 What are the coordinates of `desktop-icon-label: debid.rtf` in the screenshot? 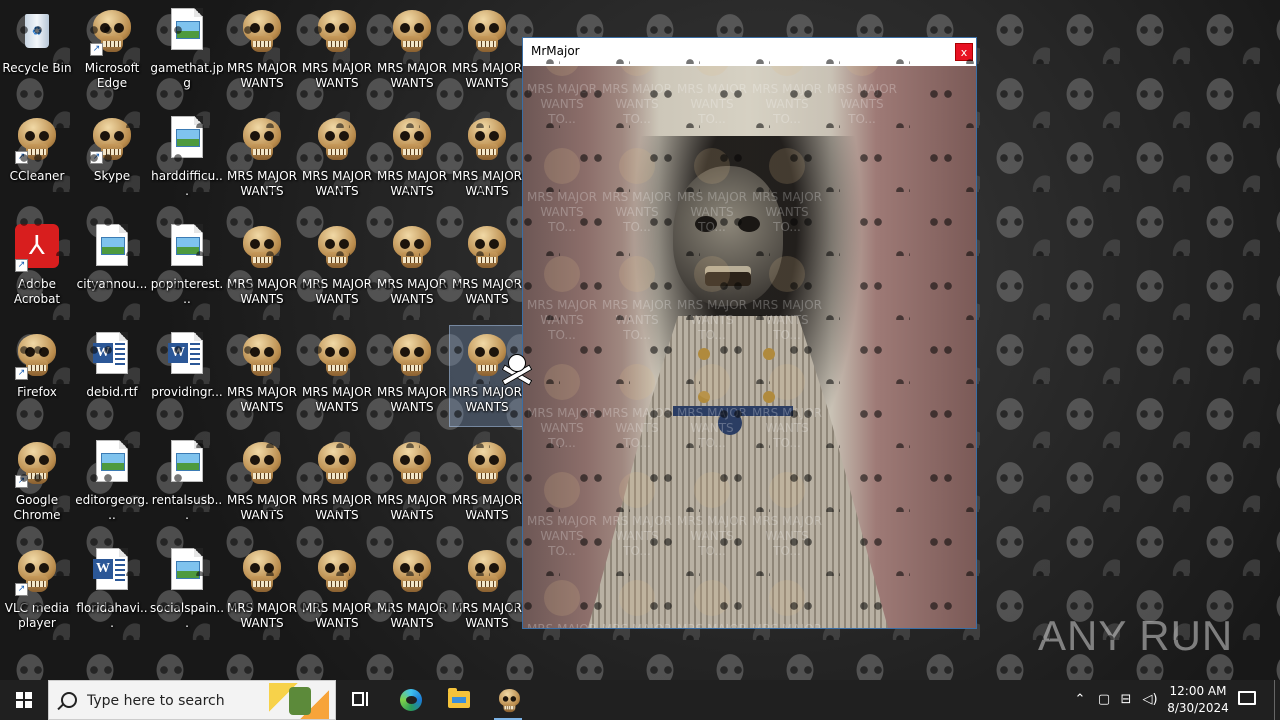 It's located at (112, 392).